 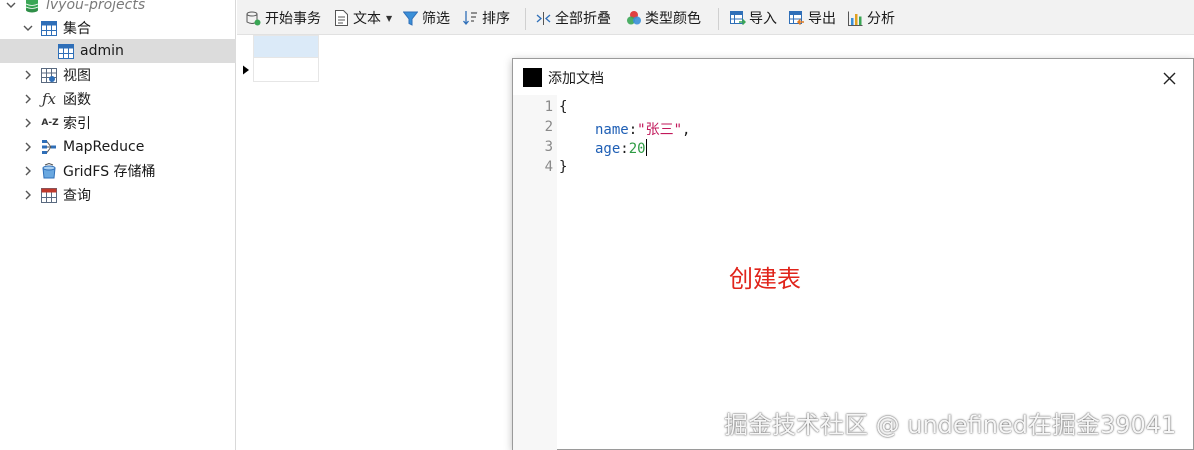 What do you see at coordinates (286, 46) in the screenshot?
I see `grid-cell-selected` at bounding box center [286, 46].